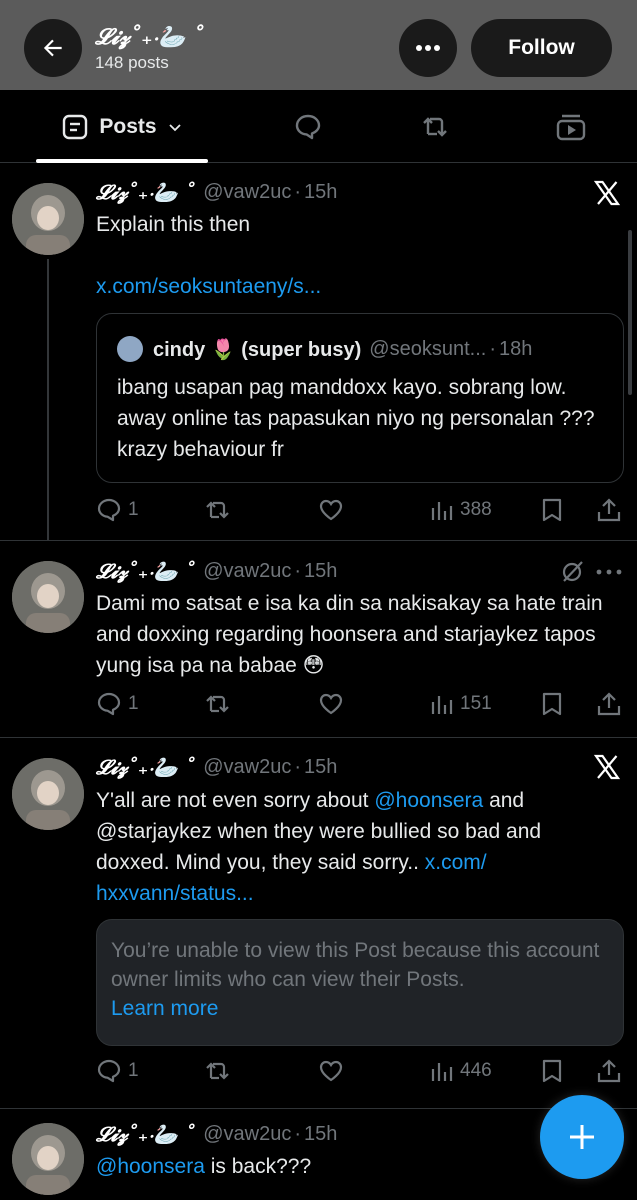  Describe the element at coordinates (75, 126) in the screenshot. I see `posts-filter-icon` at that location.